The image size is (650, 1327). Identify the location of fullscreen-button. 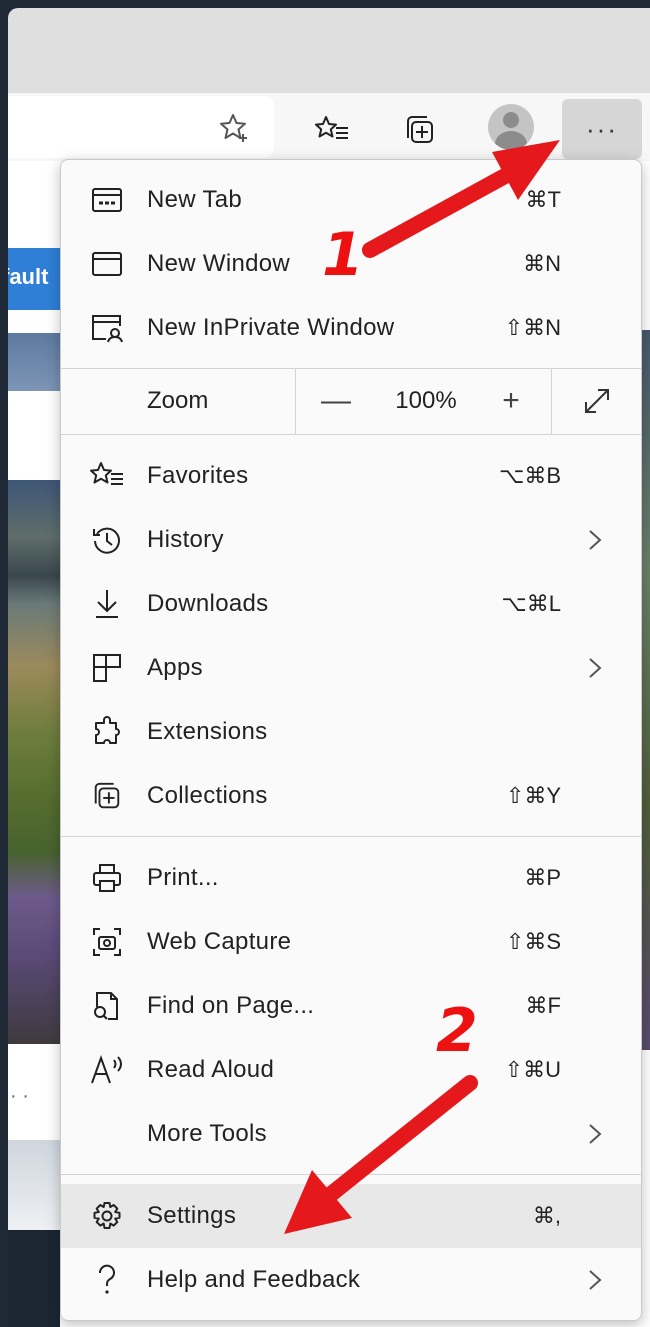
(596, 401).